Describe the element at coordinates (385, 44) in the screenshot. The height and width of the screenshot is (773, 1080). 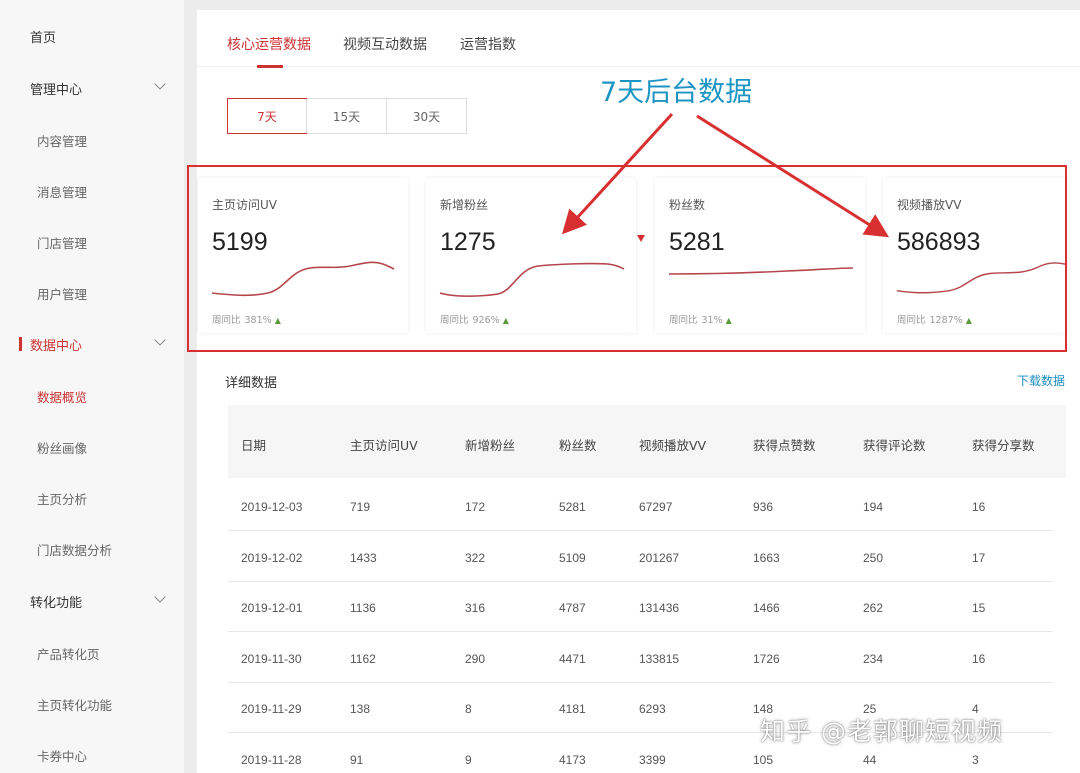
I see `tab-video-interaction-data: 视频互动数据` at that location.